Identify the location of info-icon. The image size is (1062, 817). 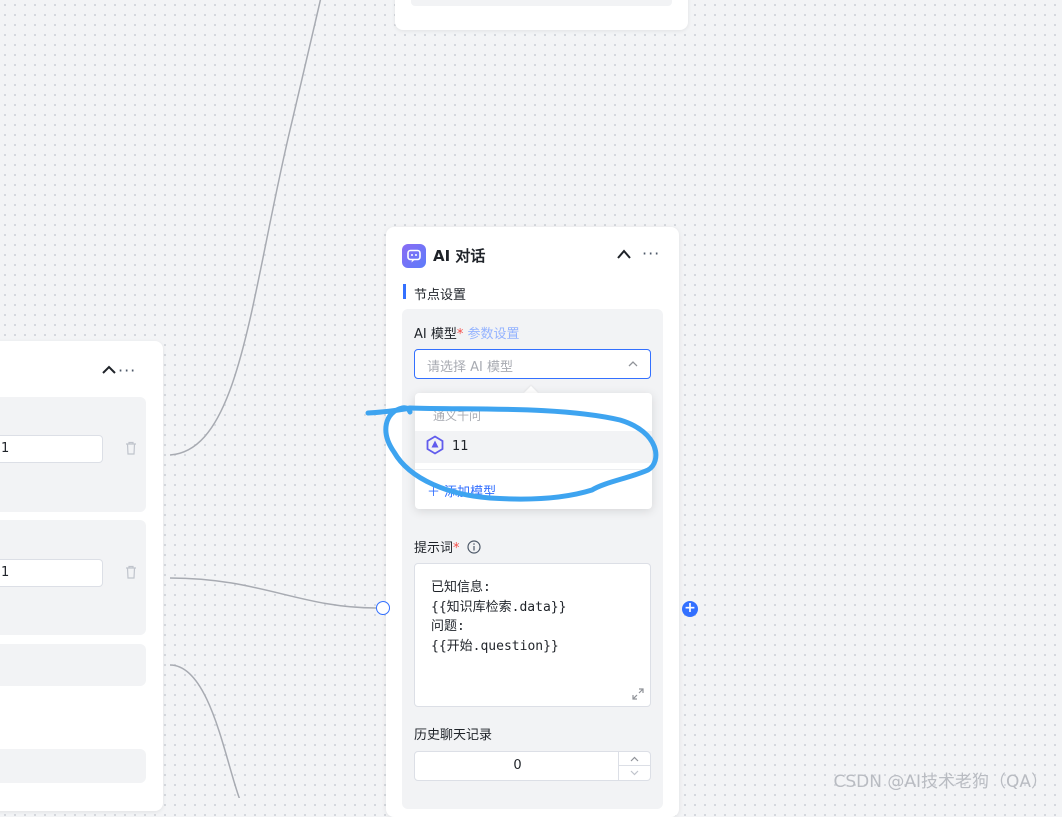
(474, 547).